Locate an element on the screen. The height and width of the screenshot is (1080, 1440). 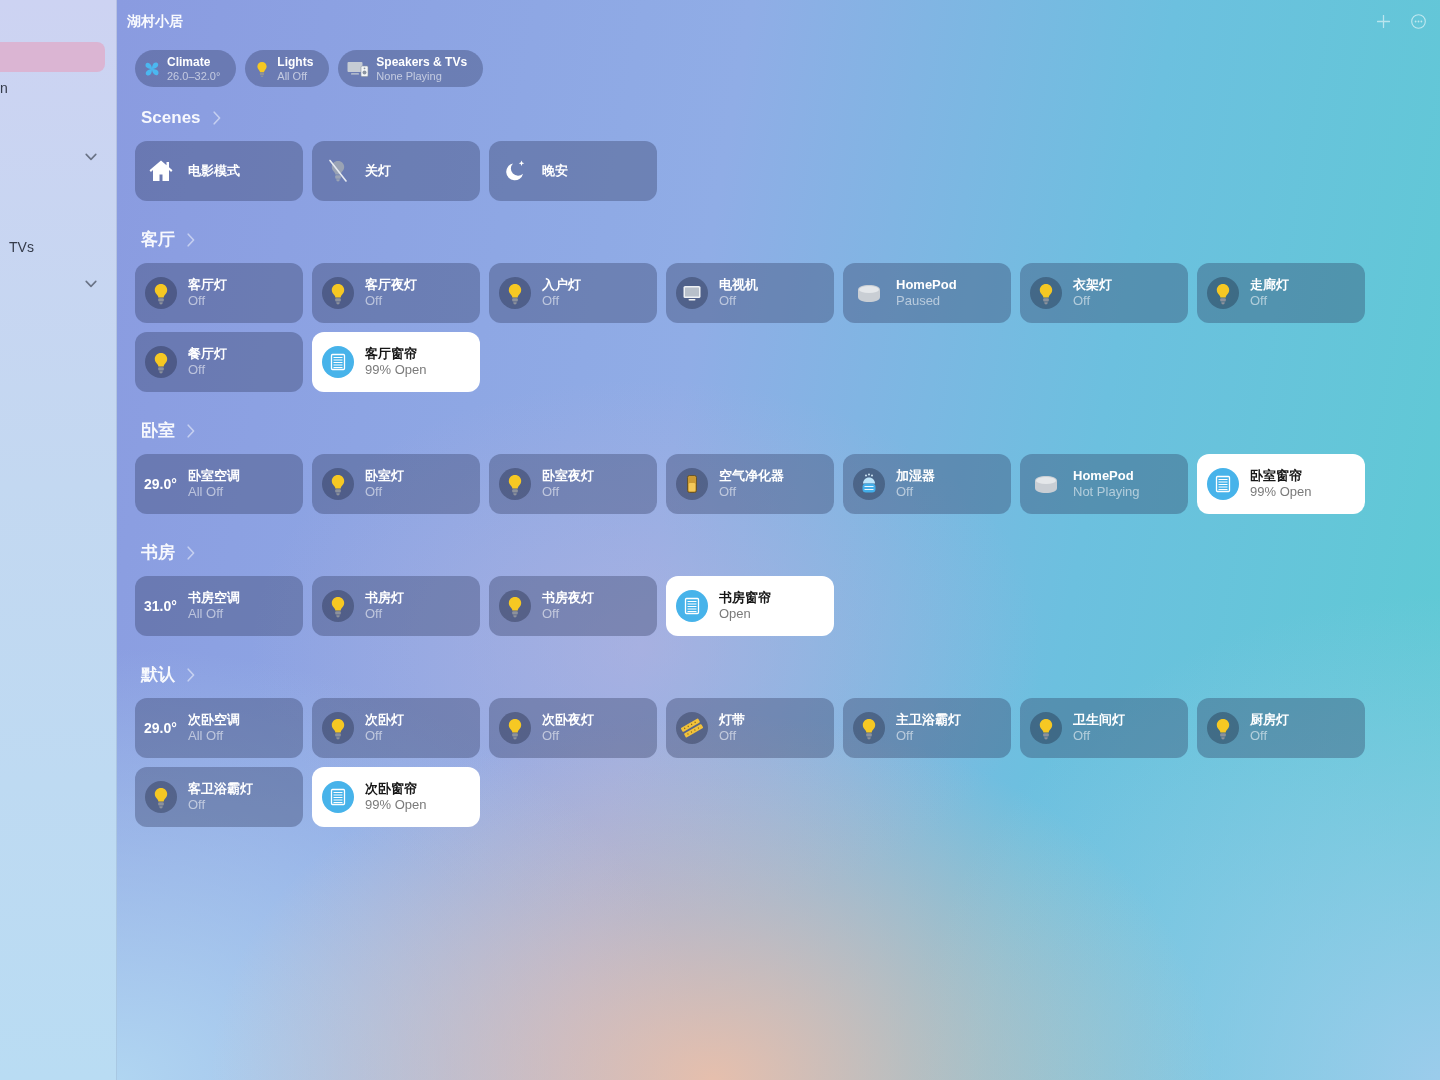
accessory-tile: 厨房灯 Off is located at coordinates (1281, 728).